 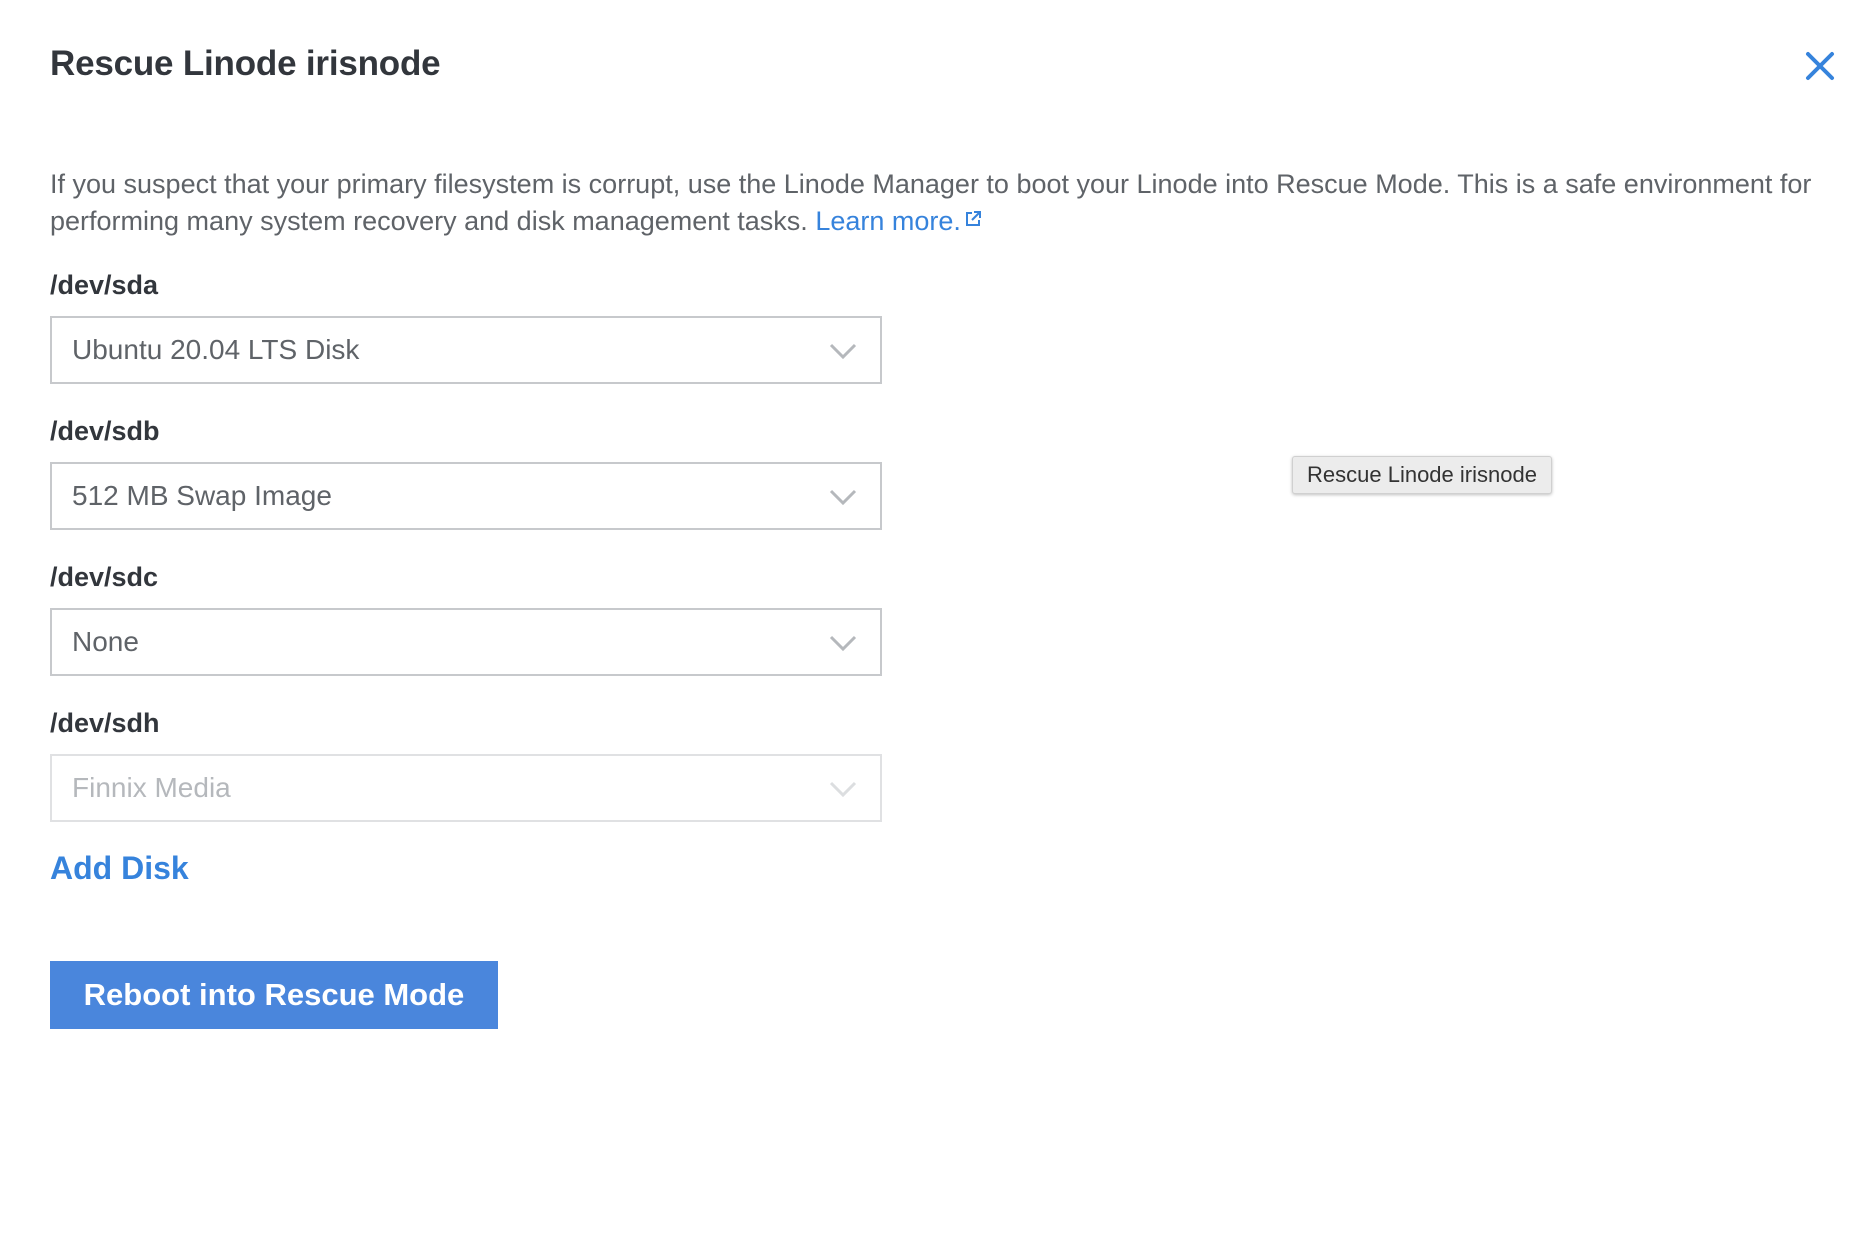 I want to click on external-link-icon, so click(x=973, y=218).